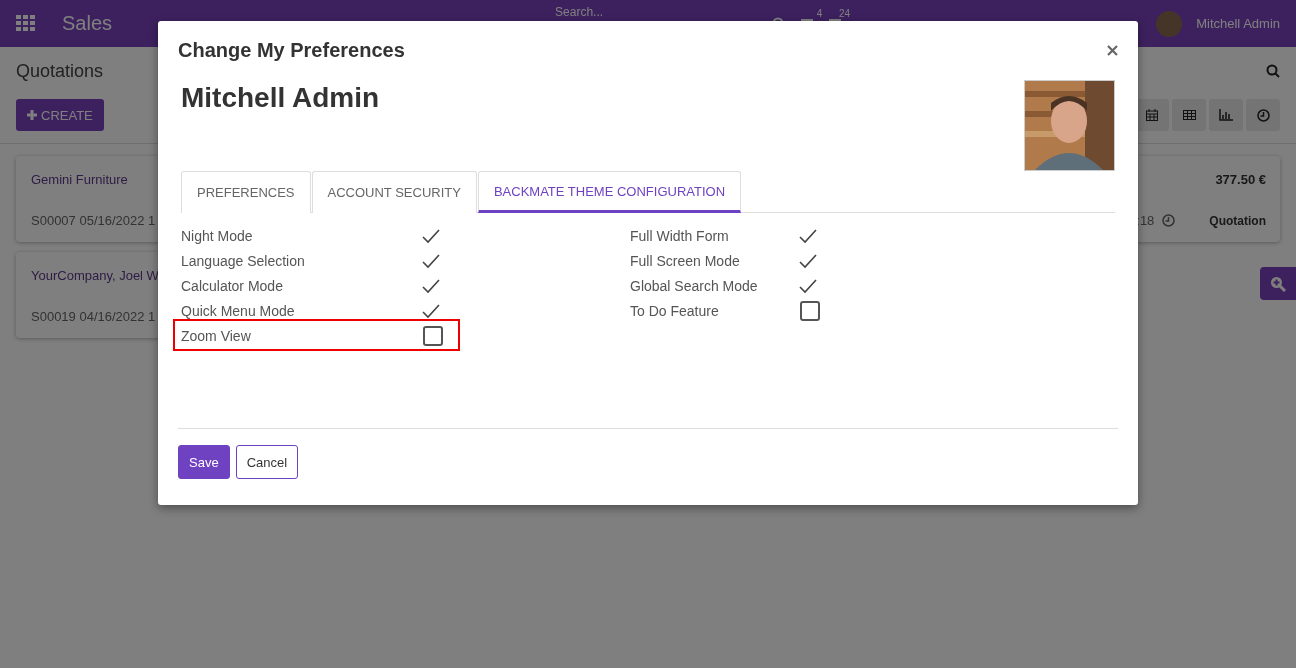 This screenshot has height=668, width=1296. I want to click on option-label: Full Screen Mode, so click(685, 260).